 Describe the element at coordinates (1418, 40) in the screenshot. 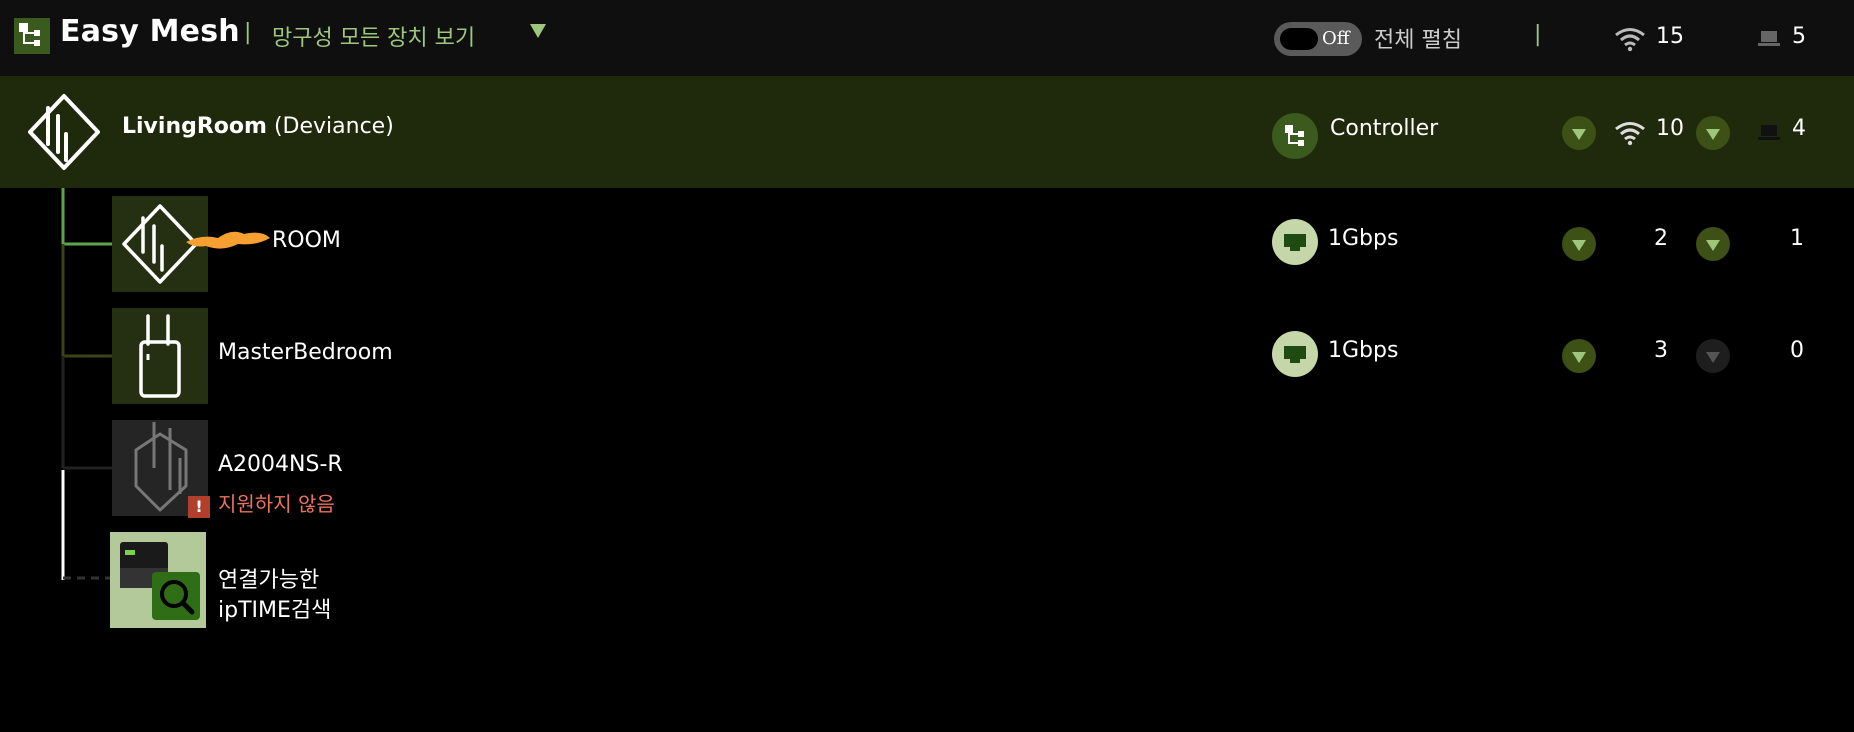

I see `expand-all-label: 전체 펼침` at that location.